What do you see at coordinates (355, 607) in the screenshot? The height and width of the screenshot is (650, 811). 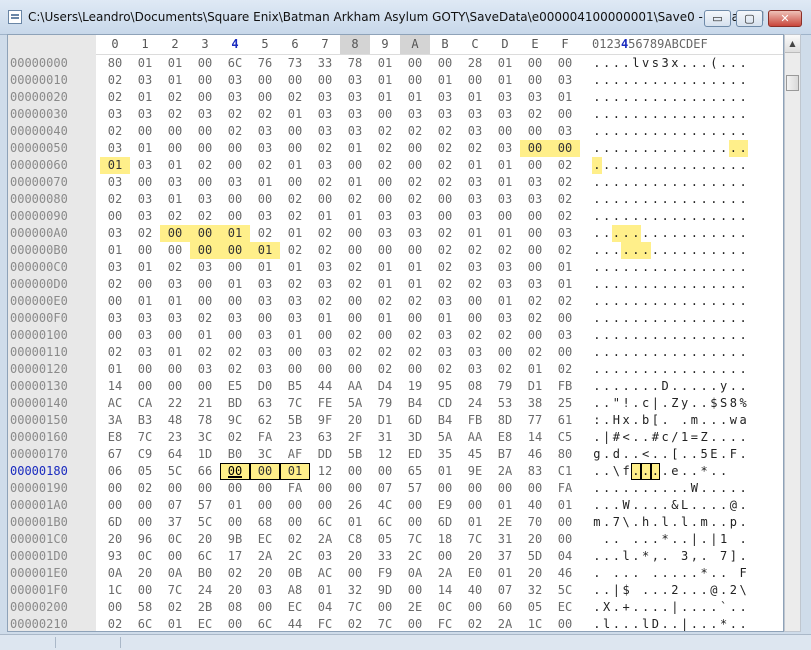 I see `hex-byte-cell: 7C` at bounding box center [355, 607].